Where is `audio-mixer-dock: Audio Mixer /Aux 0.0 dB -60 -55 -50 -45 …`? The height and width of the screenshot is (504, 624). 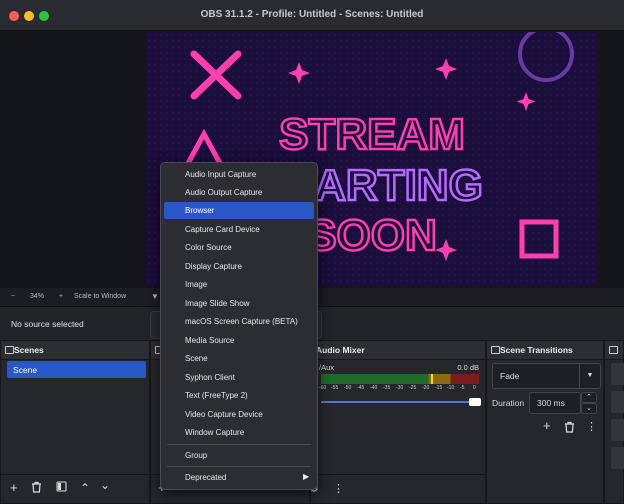 audio-mixer-dock: Audio Mixer /Aux 0.0 dB -60 -55 -50 -45 … is located at coordinates (397, 422).